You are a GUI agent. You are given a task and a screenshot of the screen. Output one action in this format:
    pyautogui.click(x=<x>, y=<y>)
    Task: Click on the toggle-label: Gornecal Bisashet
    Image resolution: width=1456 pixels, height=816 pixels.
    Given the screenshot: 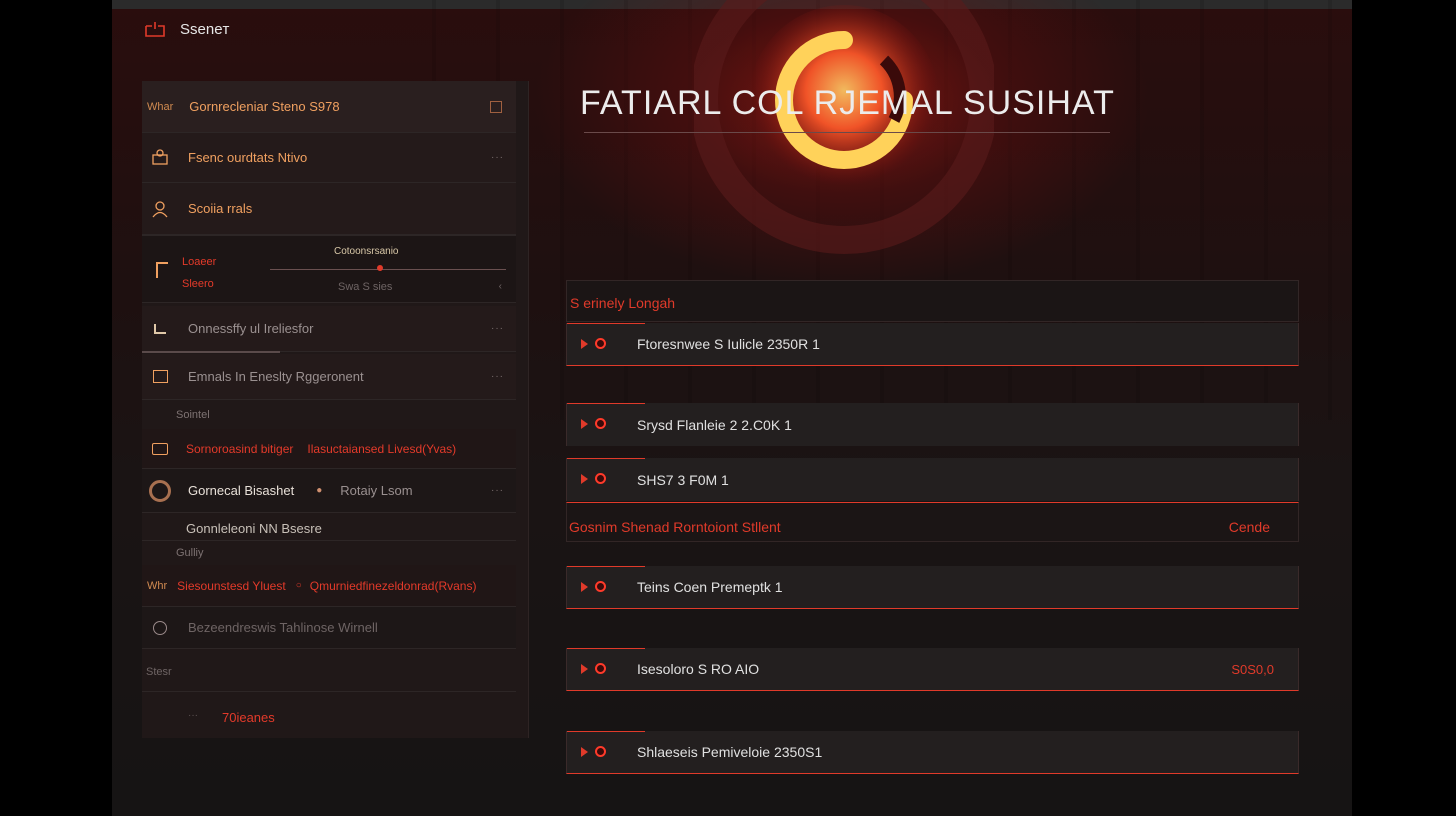 What is the action you would take?
    pyautogui.click(x=241, y=490)
    